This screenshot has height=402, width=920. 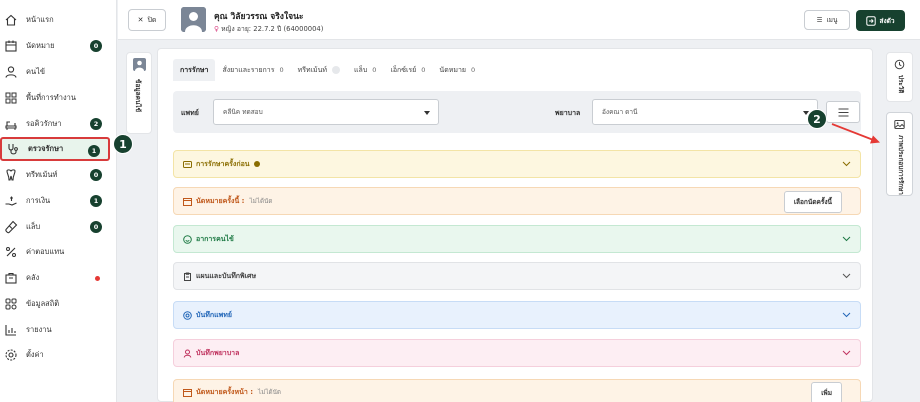 What do you see at coordinates (11, 278) in the screenshot?
I see `store-icon` at bounding box center [11, 278].